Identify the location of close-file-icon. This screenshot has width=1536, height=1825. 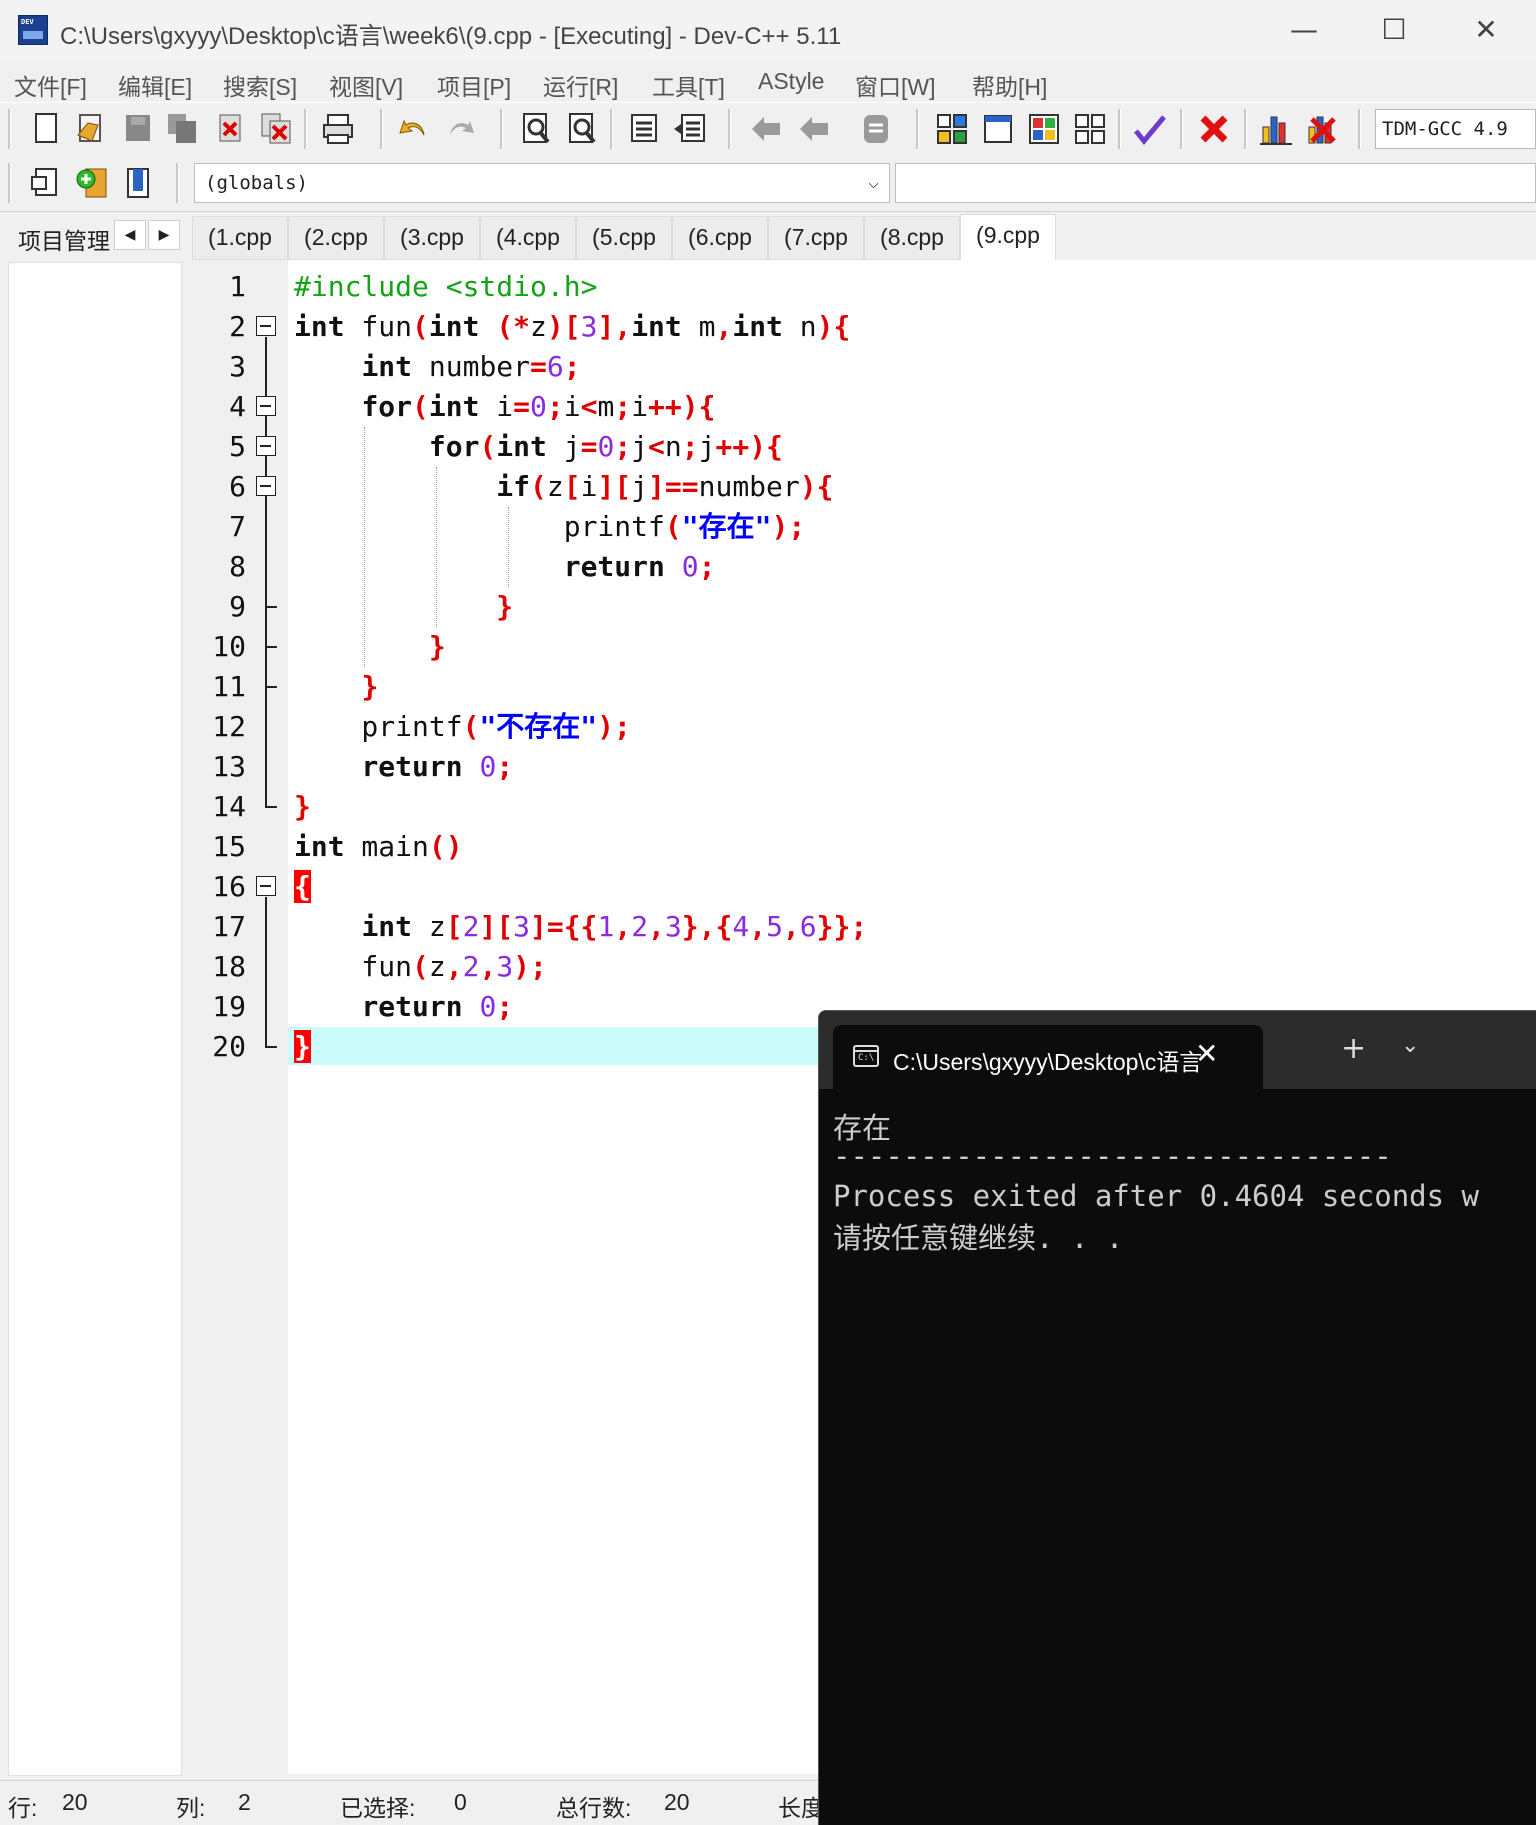
(230, 129).